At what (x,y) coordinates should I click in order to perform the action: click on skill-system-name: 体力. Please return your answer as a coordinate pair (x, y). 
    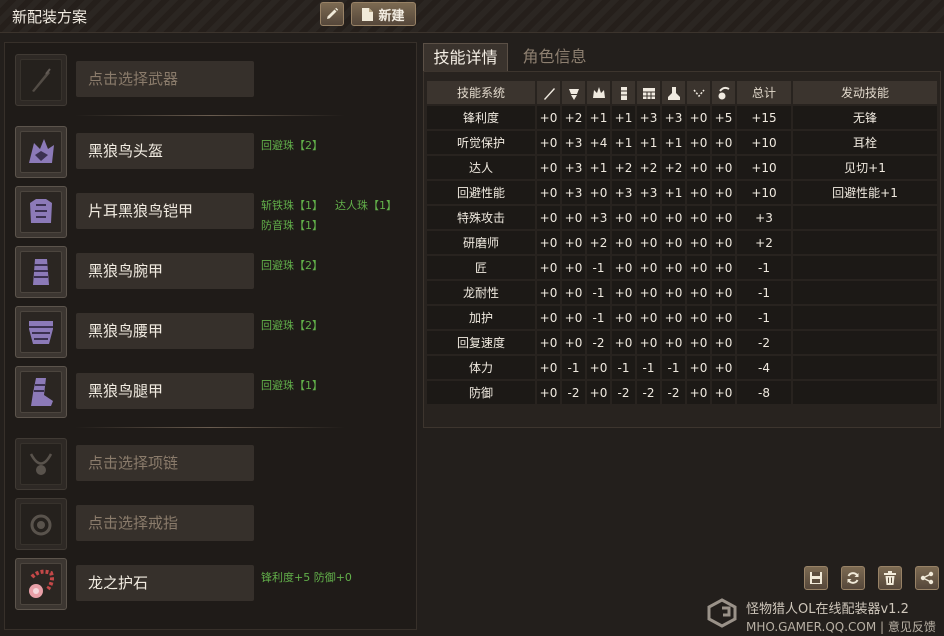
    Looking at the image, I should click on (481, 367).